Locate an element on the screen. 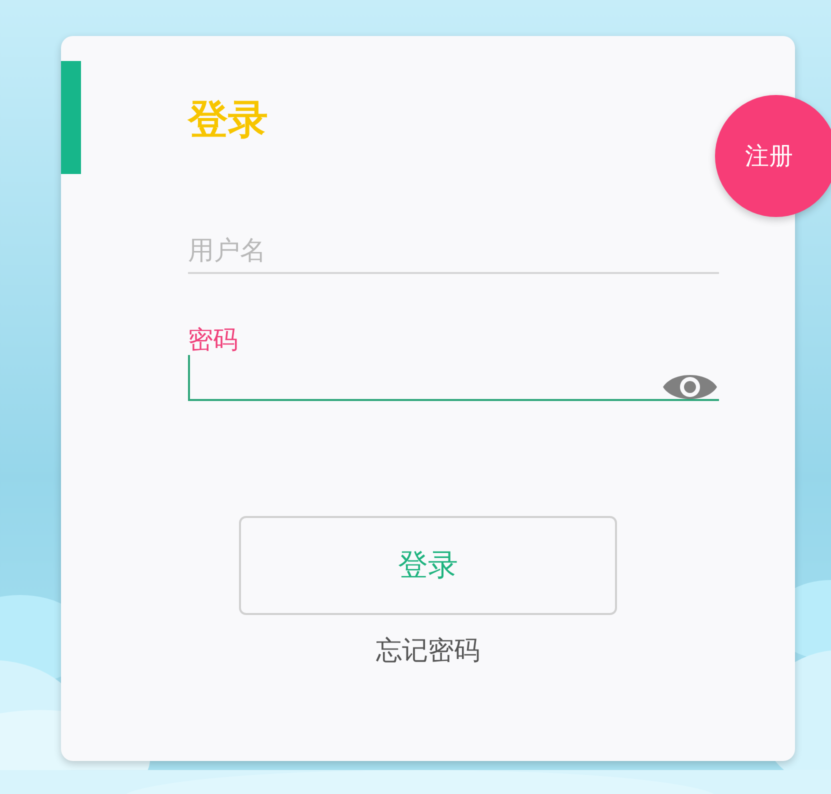 This screenshot has width=831, height=794. register-button: 注册 is located at coordinates (773, 156).